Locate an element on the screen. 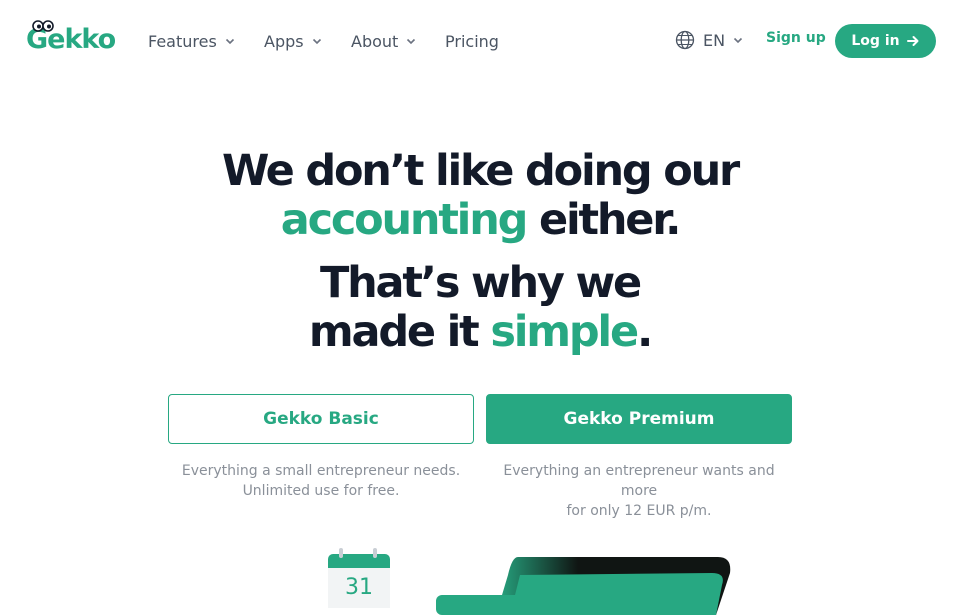 The width and height of the screenshot is (960, 615). hero-line-3: That’s why we is located at coordinates (480, 283).